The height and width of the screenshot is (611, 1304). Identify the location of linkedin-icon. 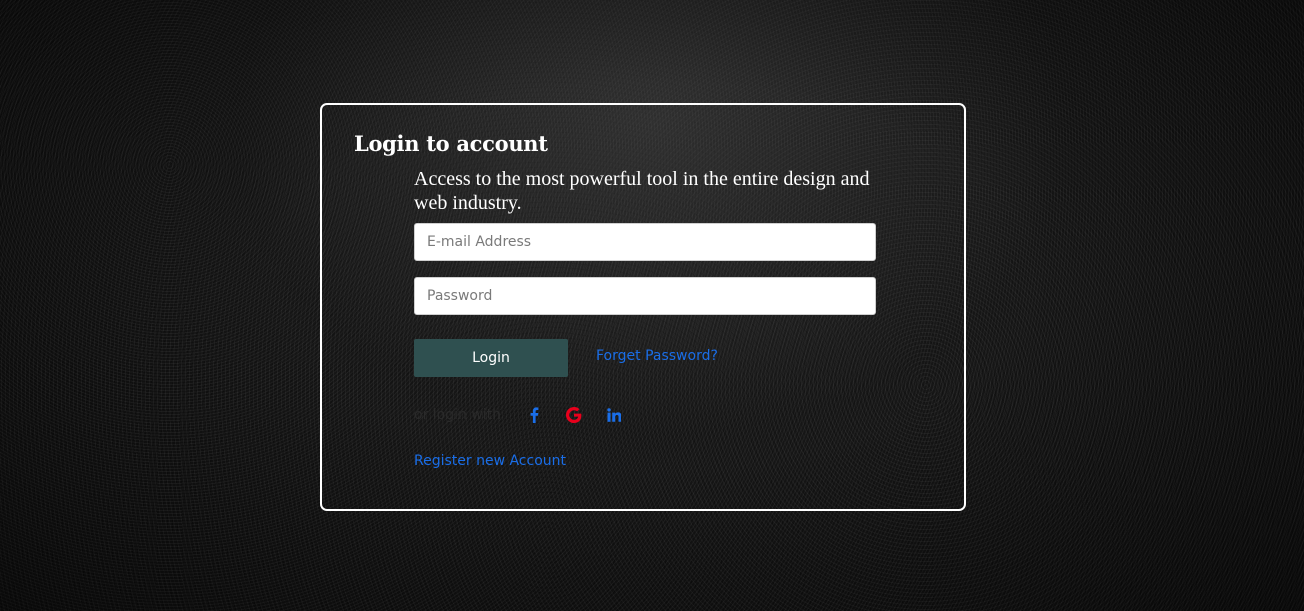
(614, 415).